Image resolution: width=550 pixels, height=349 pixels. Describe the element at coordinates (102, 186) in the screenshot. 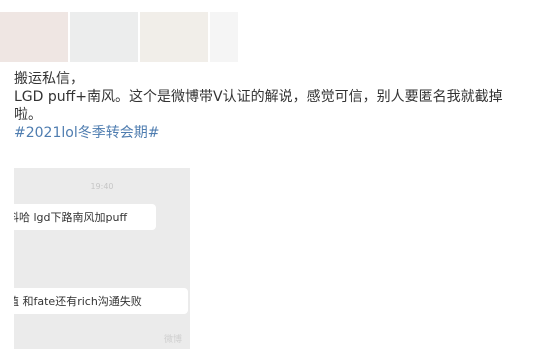

I see `chat-timestamp: 19:40` at that location.